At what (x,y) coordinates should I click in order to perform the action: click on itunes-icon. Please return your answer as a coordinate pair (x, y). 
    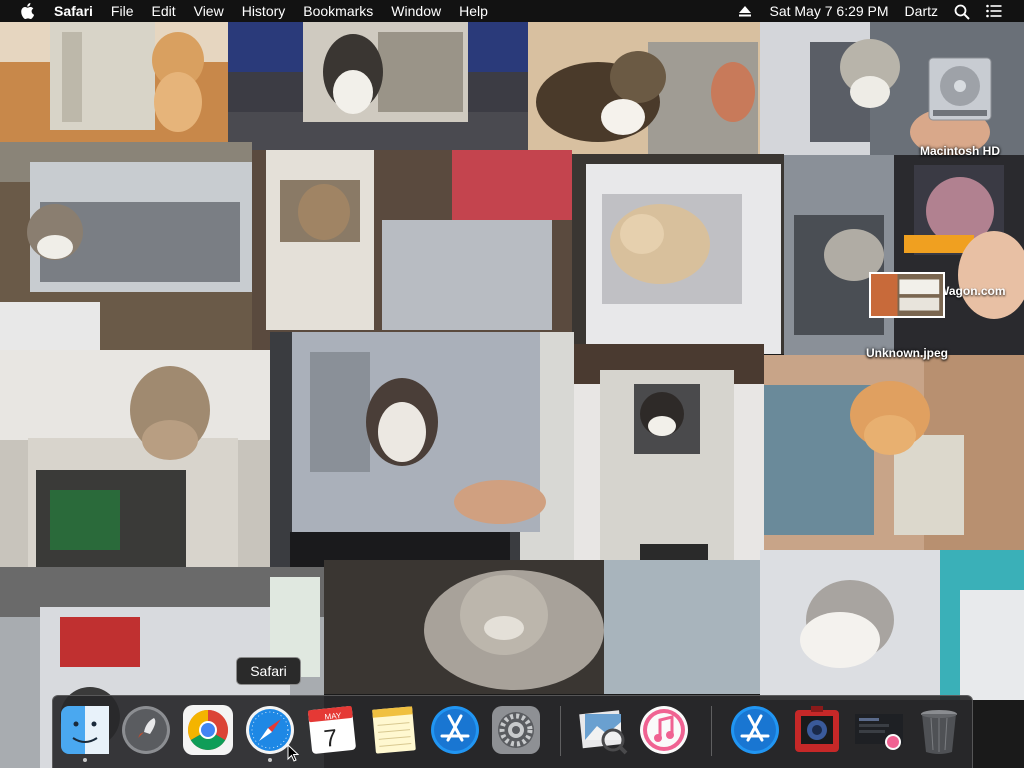
    Looking at the image, I should click on (664, 730).